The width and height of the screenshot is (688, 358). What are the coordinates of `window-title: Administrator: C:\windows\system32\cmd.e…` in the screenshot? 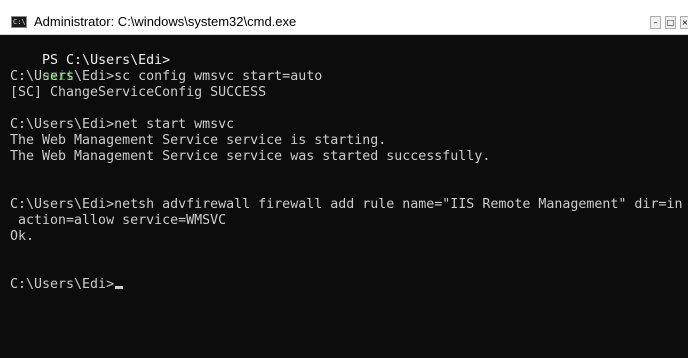 It's located at (165, 21).